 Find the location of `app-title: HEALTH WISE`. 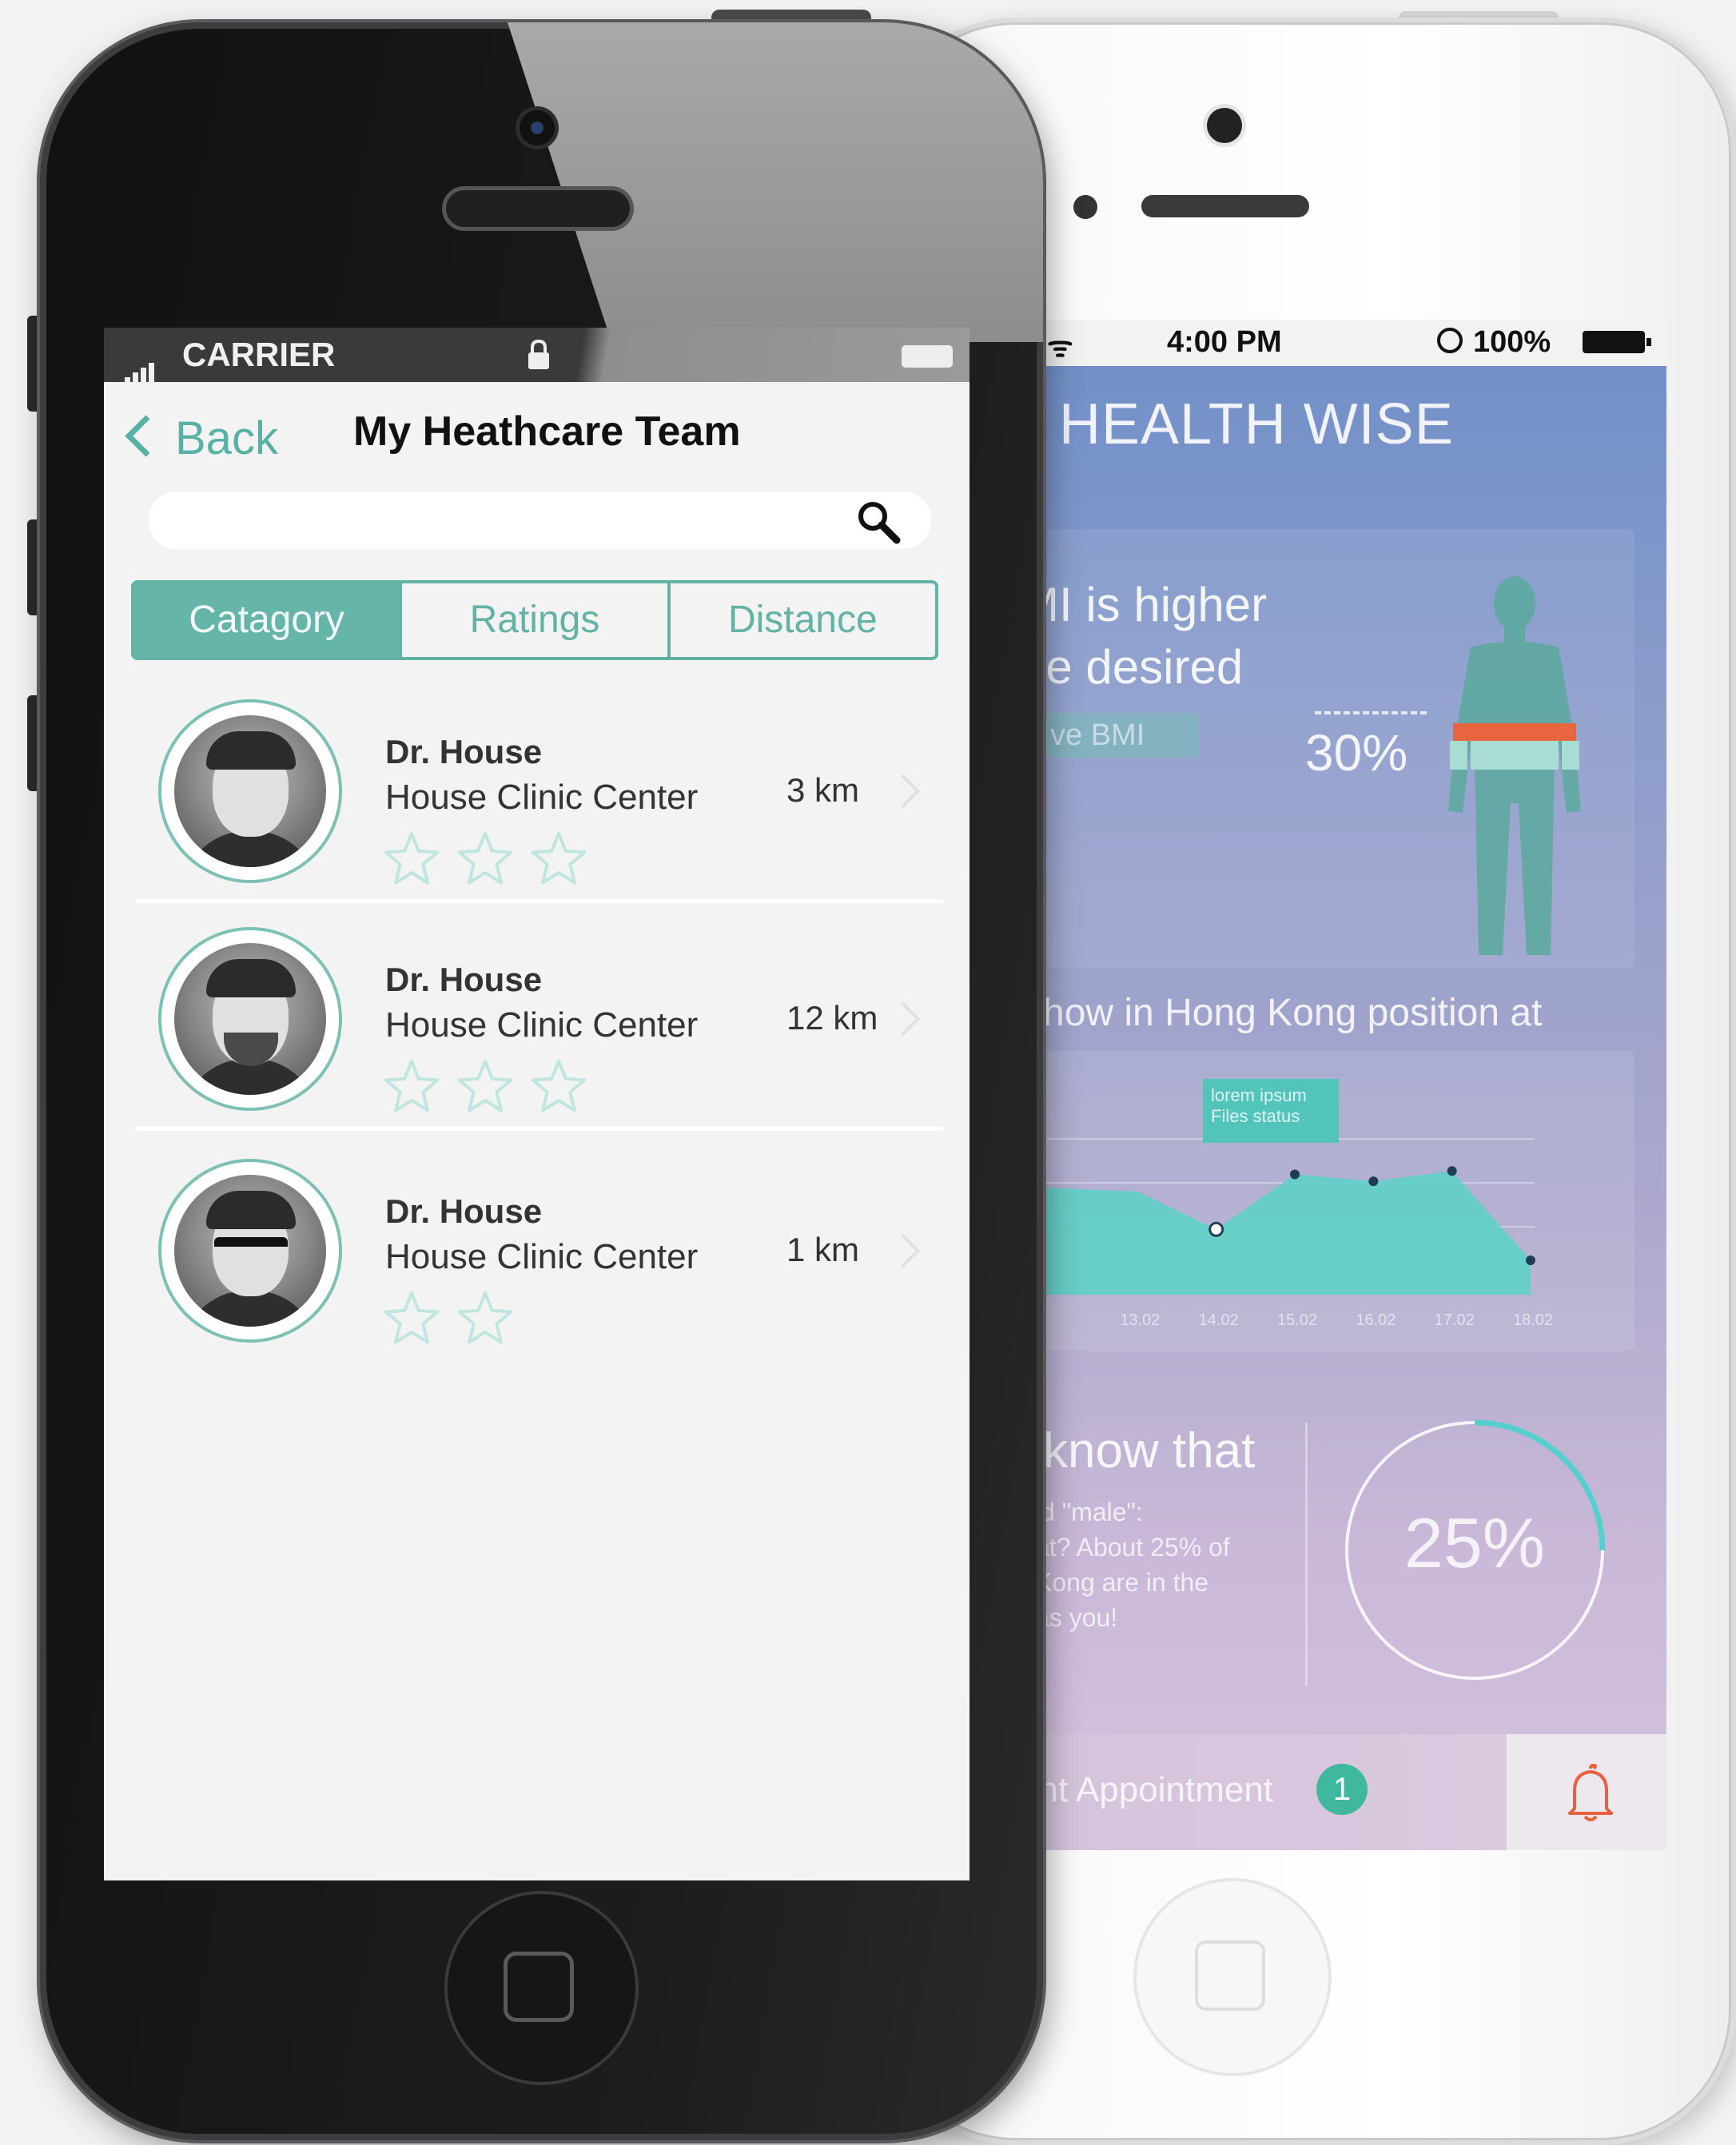

app-title: HEALTH WISE is located at coordinates (1256, 424).